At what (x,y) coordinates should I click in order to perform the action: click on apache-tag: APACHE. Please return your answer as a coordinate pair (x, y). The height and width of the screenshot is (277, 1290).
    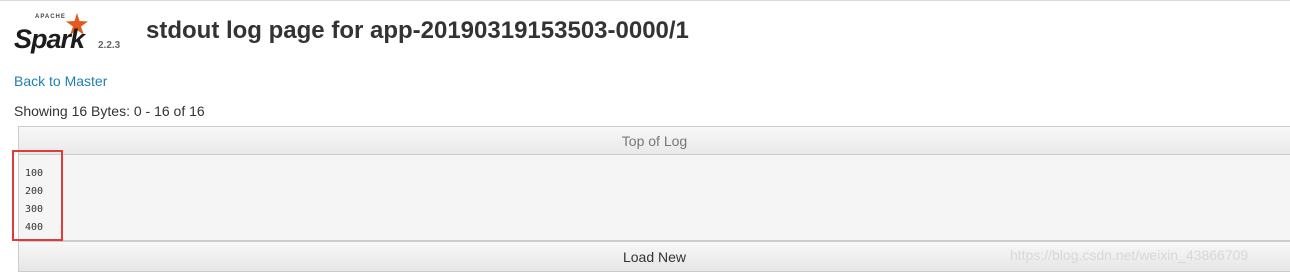
    Looking at the image, I should click on (50, 17).